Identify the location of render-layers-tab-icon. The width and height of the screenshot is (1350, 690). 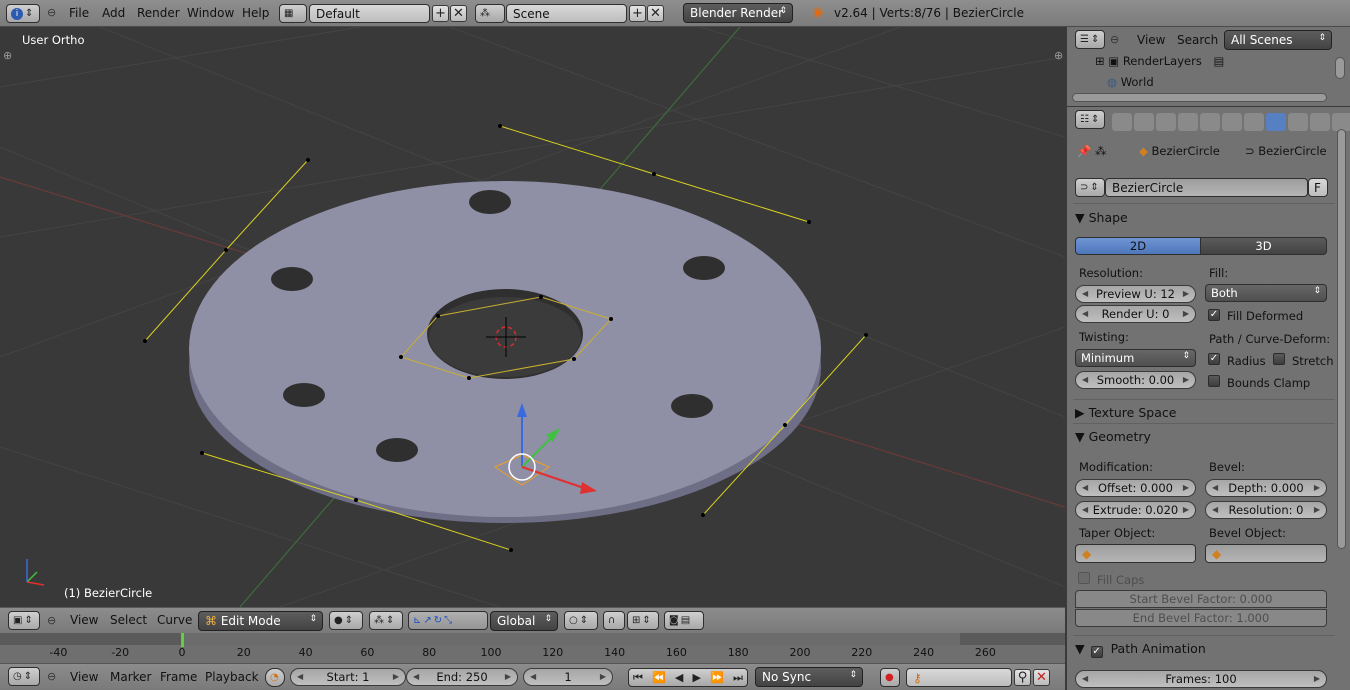
(1144, 122).